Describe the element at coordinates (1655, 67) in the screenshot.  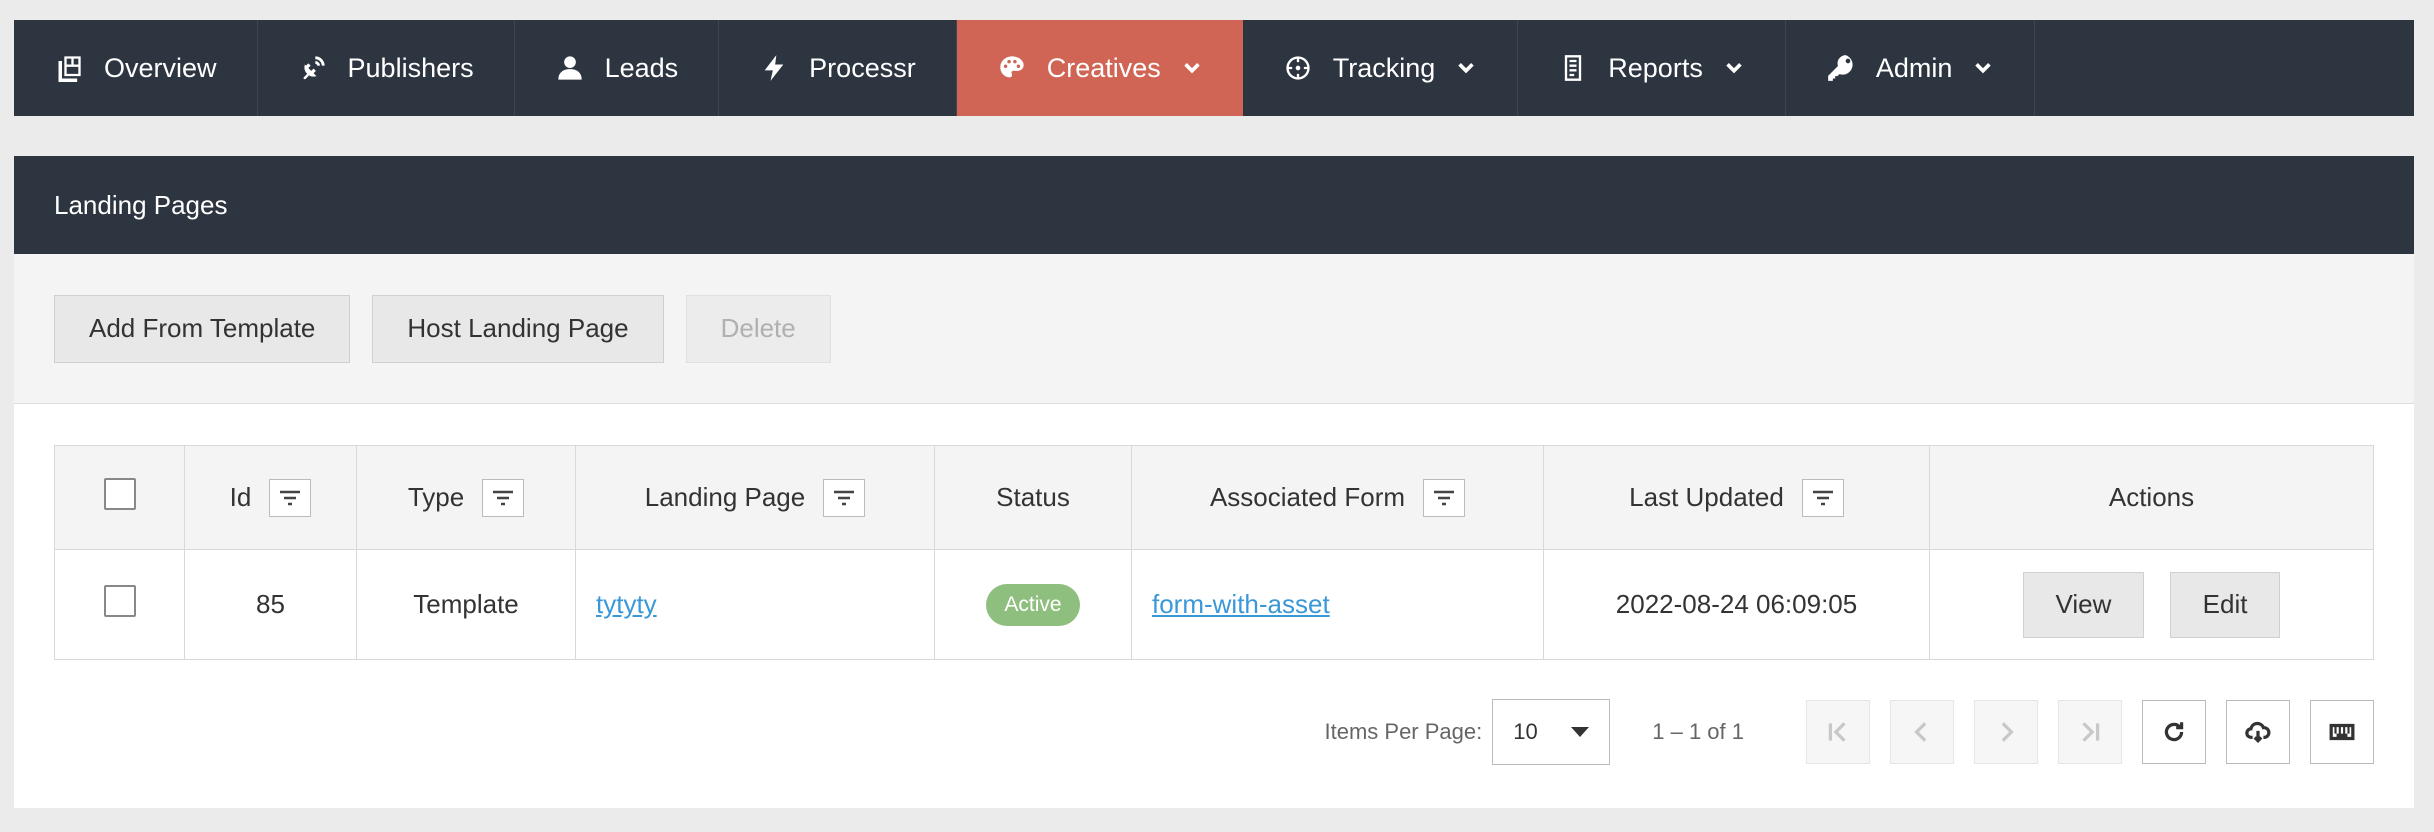
I see `nav-item-label: Reports` at that location.